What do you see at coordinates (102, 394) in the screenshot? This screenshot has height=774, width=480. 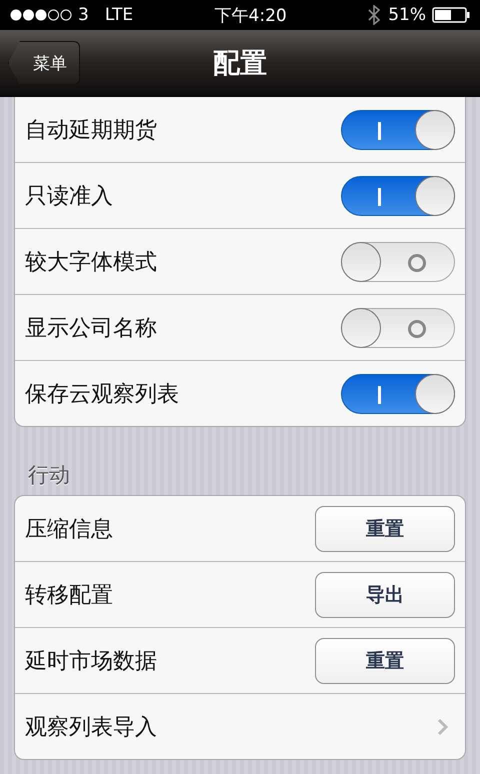 I see `setting-label: 保存云观察列表` at bounding box center [102, 394].